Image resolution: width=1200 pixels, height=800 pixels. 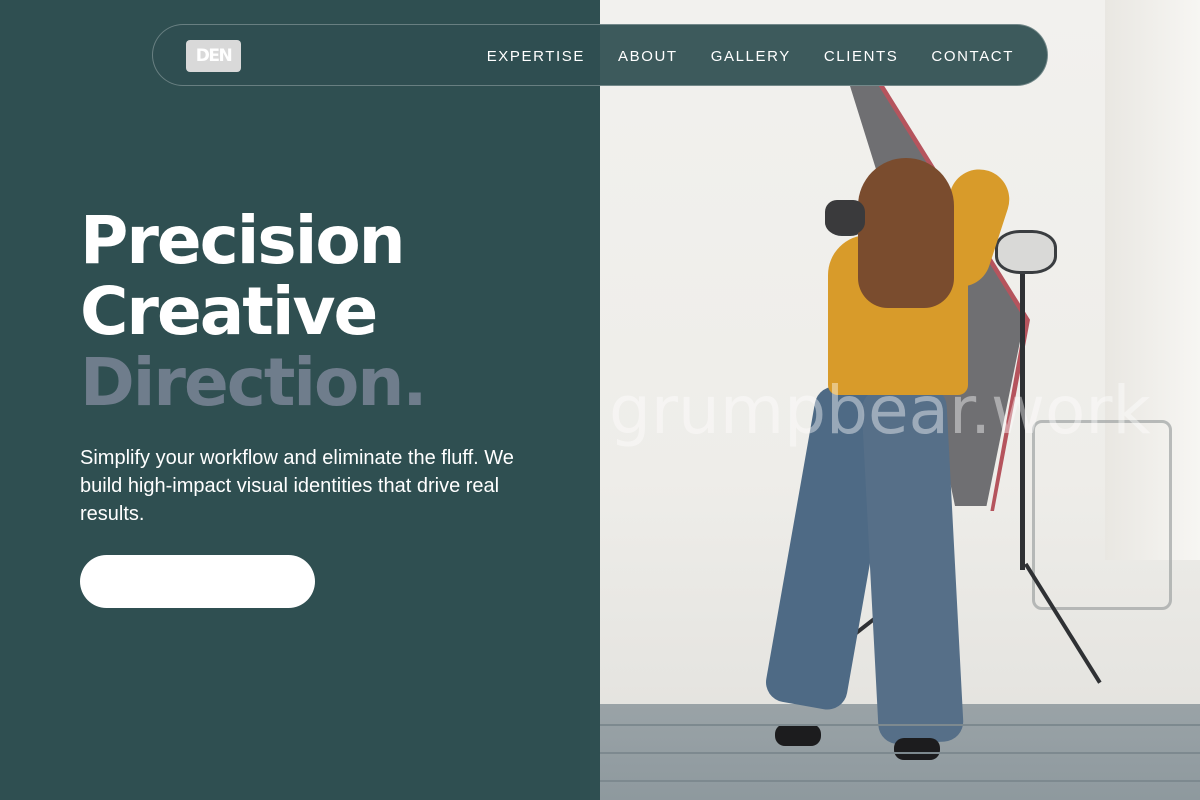 What do you see at coordinates (1026, 252) in the screenshot?
I see `studio-light-right` at bounding box center [1026, 252].